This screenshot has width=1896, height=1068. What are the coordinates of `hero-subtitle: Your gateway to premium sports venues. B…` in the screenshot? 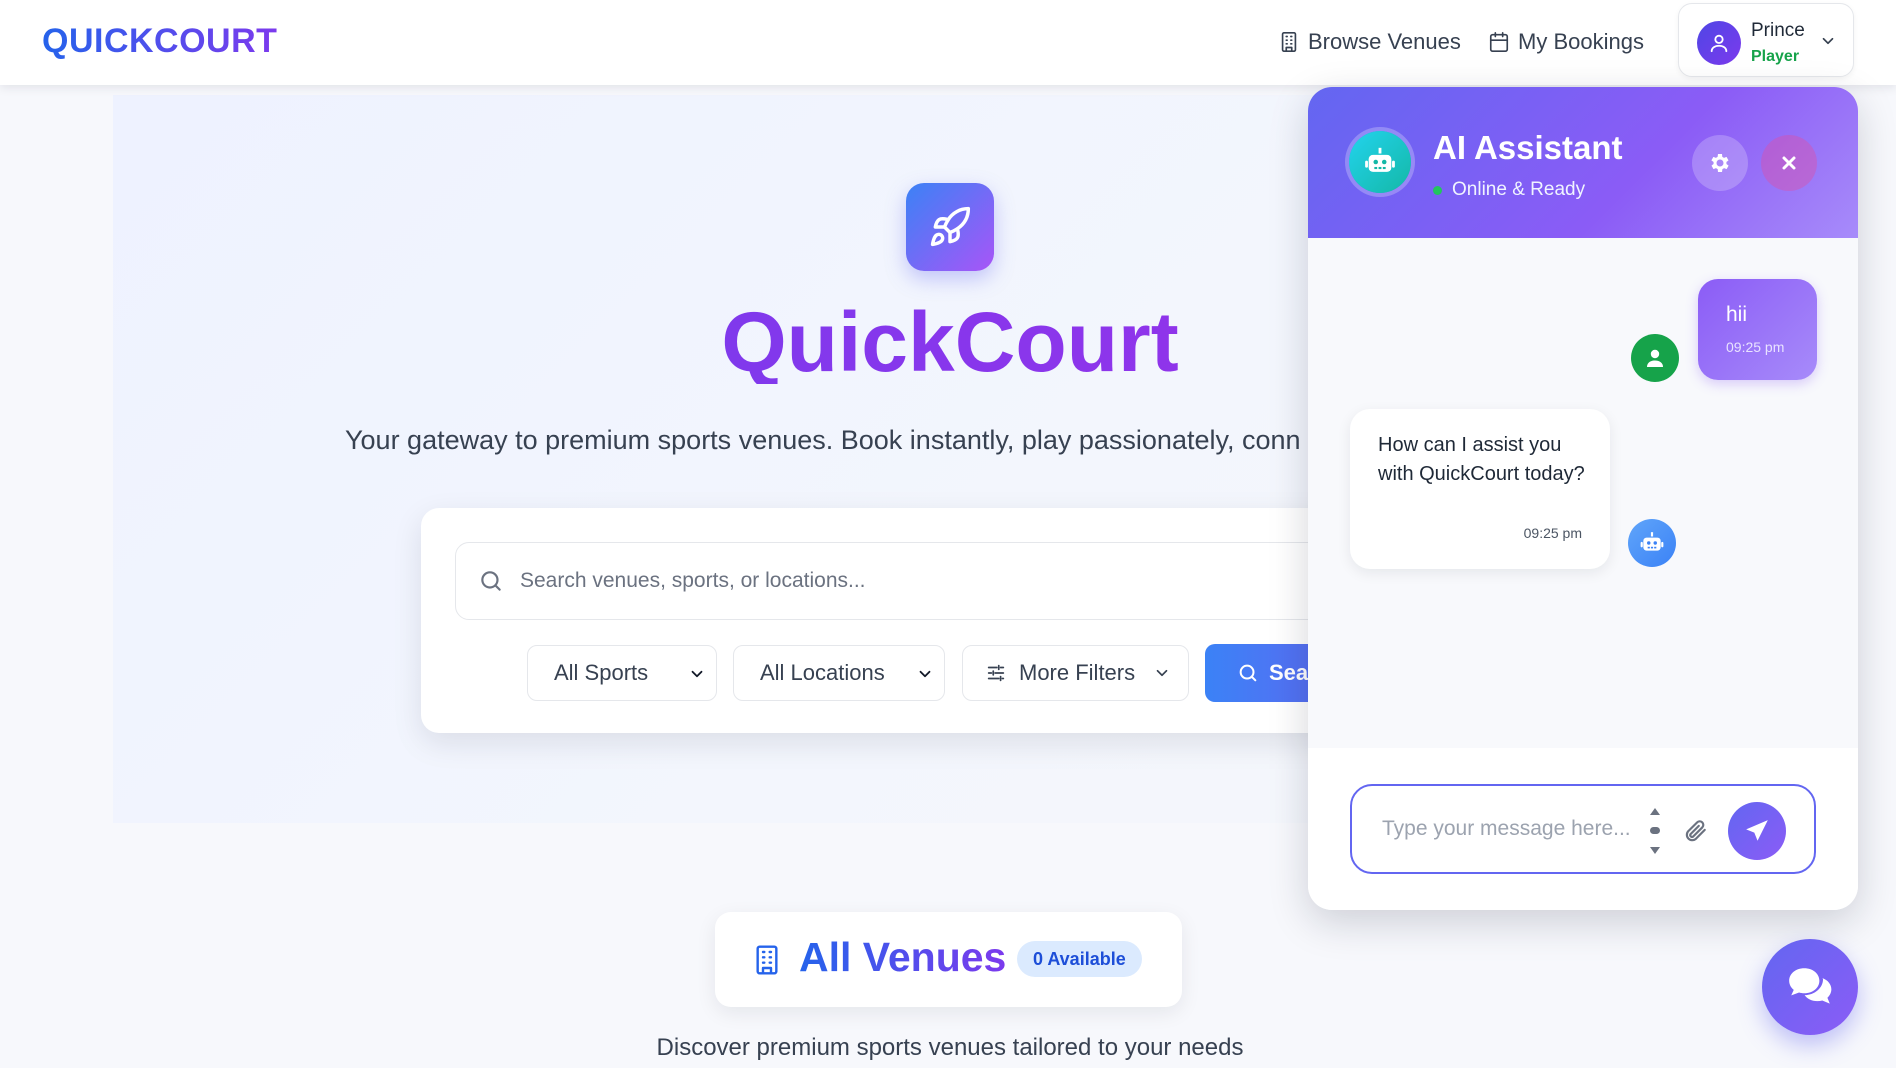 It's located at (823, 440).